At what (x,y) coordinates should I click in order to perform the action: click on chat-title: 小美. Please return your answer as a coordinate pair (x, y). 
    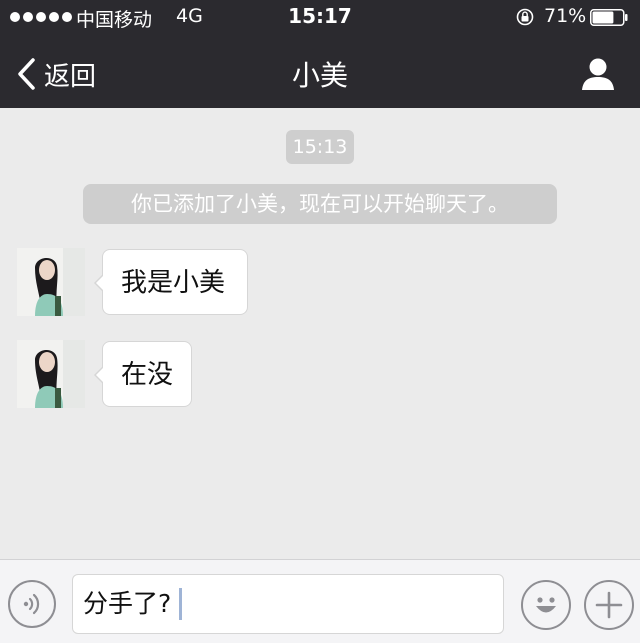
    Looking at the image, I should click on (319, 75).